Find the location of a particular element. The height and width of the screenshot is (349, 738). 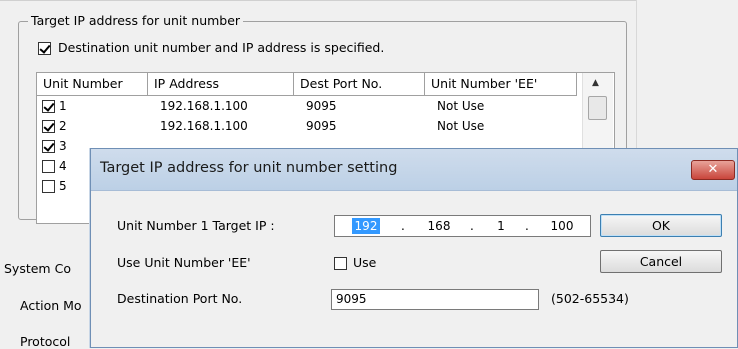

close-icon: ✕ is located at coordinates (713, 169).